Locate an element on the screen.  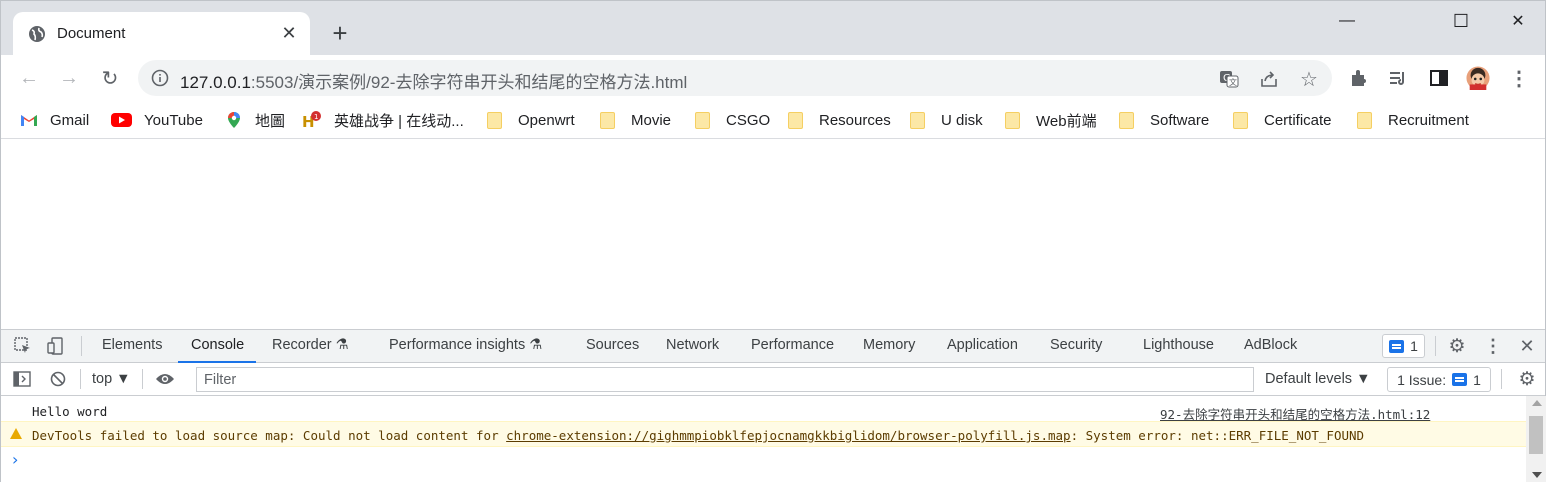
filter-input: Filter is located at coordinates (725, 379).